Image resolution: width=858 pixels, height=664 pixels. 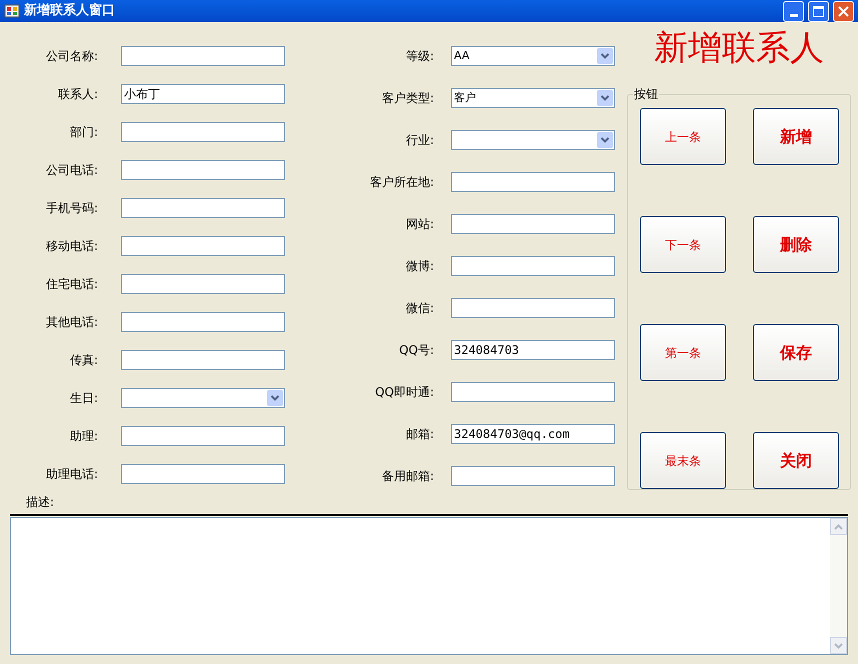 What do you see at coordinates (419, 434) in the screenshot?
I see `field-label: 邮箱:` at bounding box center [419, 434].